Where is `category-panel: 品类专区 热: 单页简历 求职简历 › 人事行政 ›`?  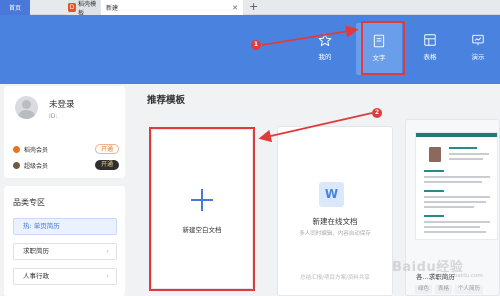
category-panel: 品类专区 热: 单页简历 求职简历 › 人事行政 › is located at coordinates (64, 241).